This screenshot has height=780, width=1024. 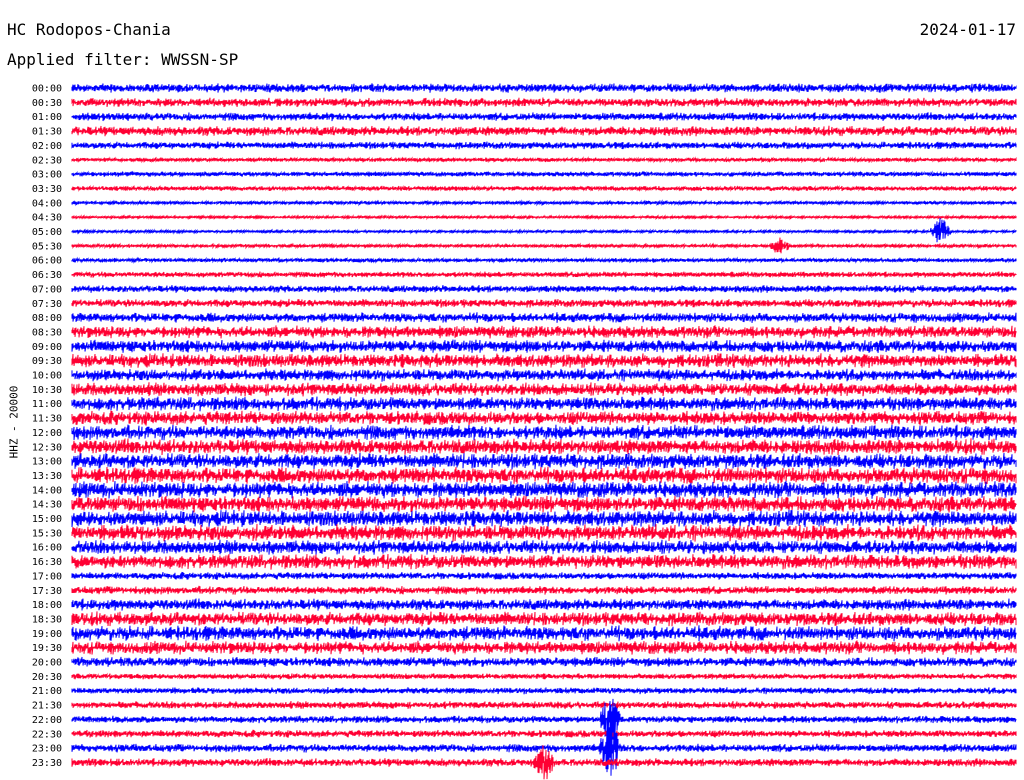 What do you see at coordinates (47, 289) in the screenshot?
I see `row-time-label: 07:00` at bounding box center [47, 289].